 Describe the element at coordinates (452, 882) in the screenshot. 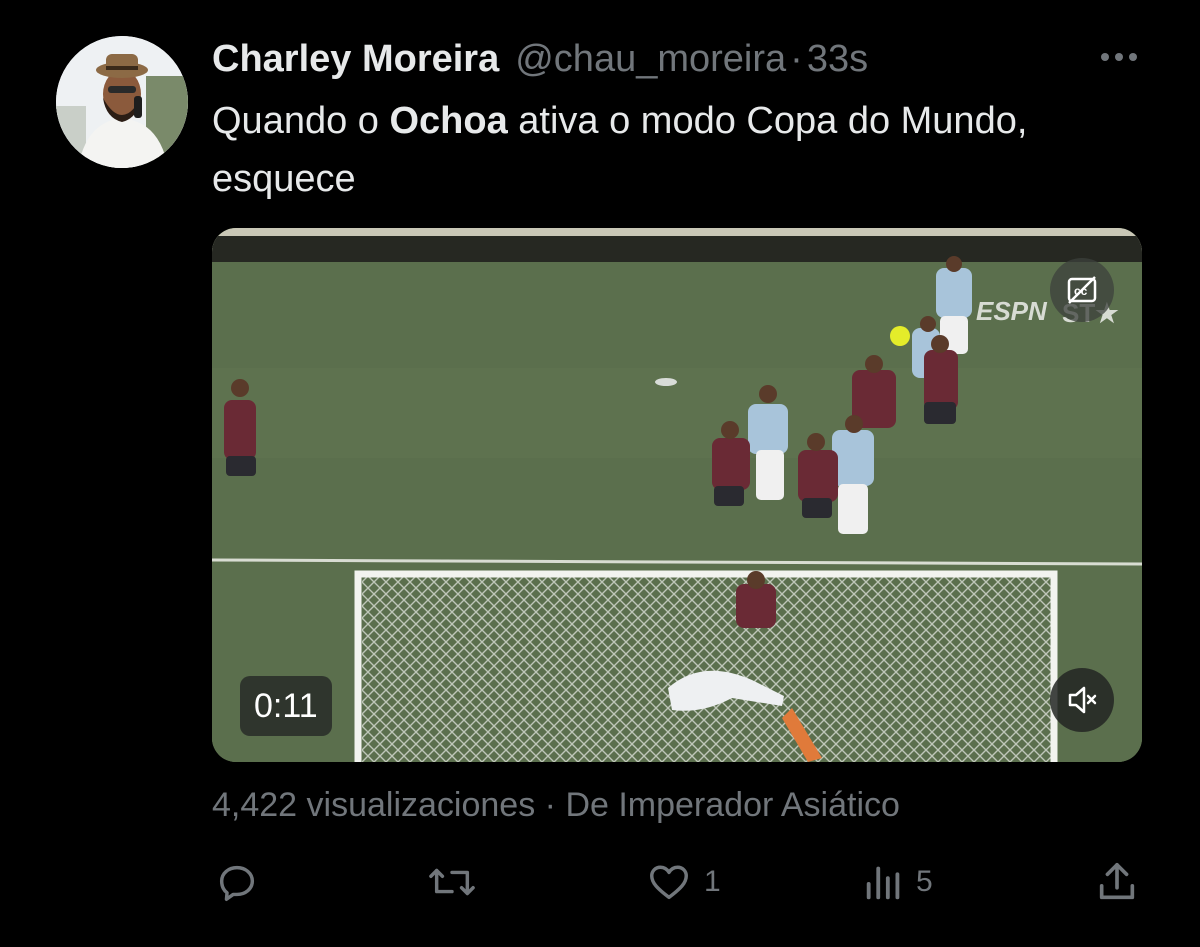

I see `retweet-icon` at that location.